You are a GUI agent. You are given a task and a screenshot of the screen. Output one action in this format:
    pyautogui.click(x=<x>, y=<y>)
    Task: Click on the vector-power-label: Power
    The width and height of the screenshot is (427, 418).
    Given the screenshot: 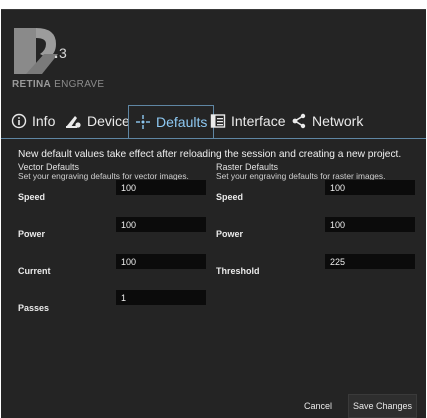 What is the action you would take?
    pyautogui.click(x=32, y=234)
    